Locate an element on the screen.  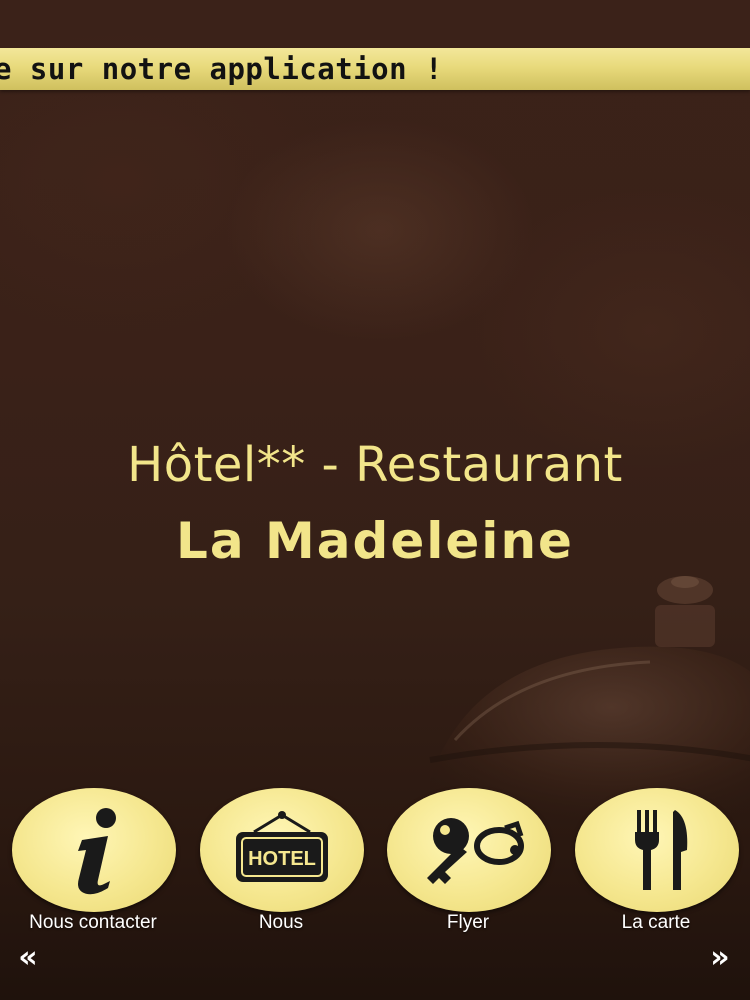
fork-knife-icon is located at coordinates (661, 850).